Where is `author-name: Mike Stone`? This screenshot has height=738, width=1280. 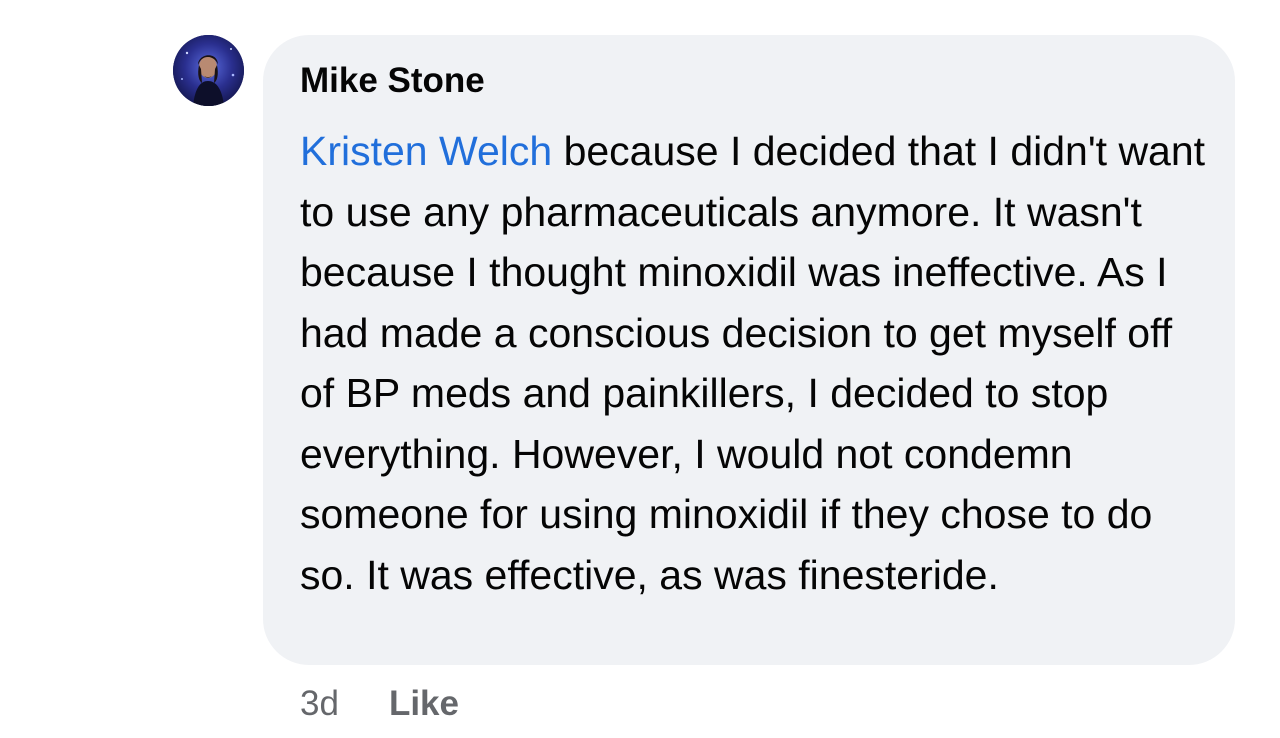 author-name: Mike Stone is located at coordinates (392, 81).